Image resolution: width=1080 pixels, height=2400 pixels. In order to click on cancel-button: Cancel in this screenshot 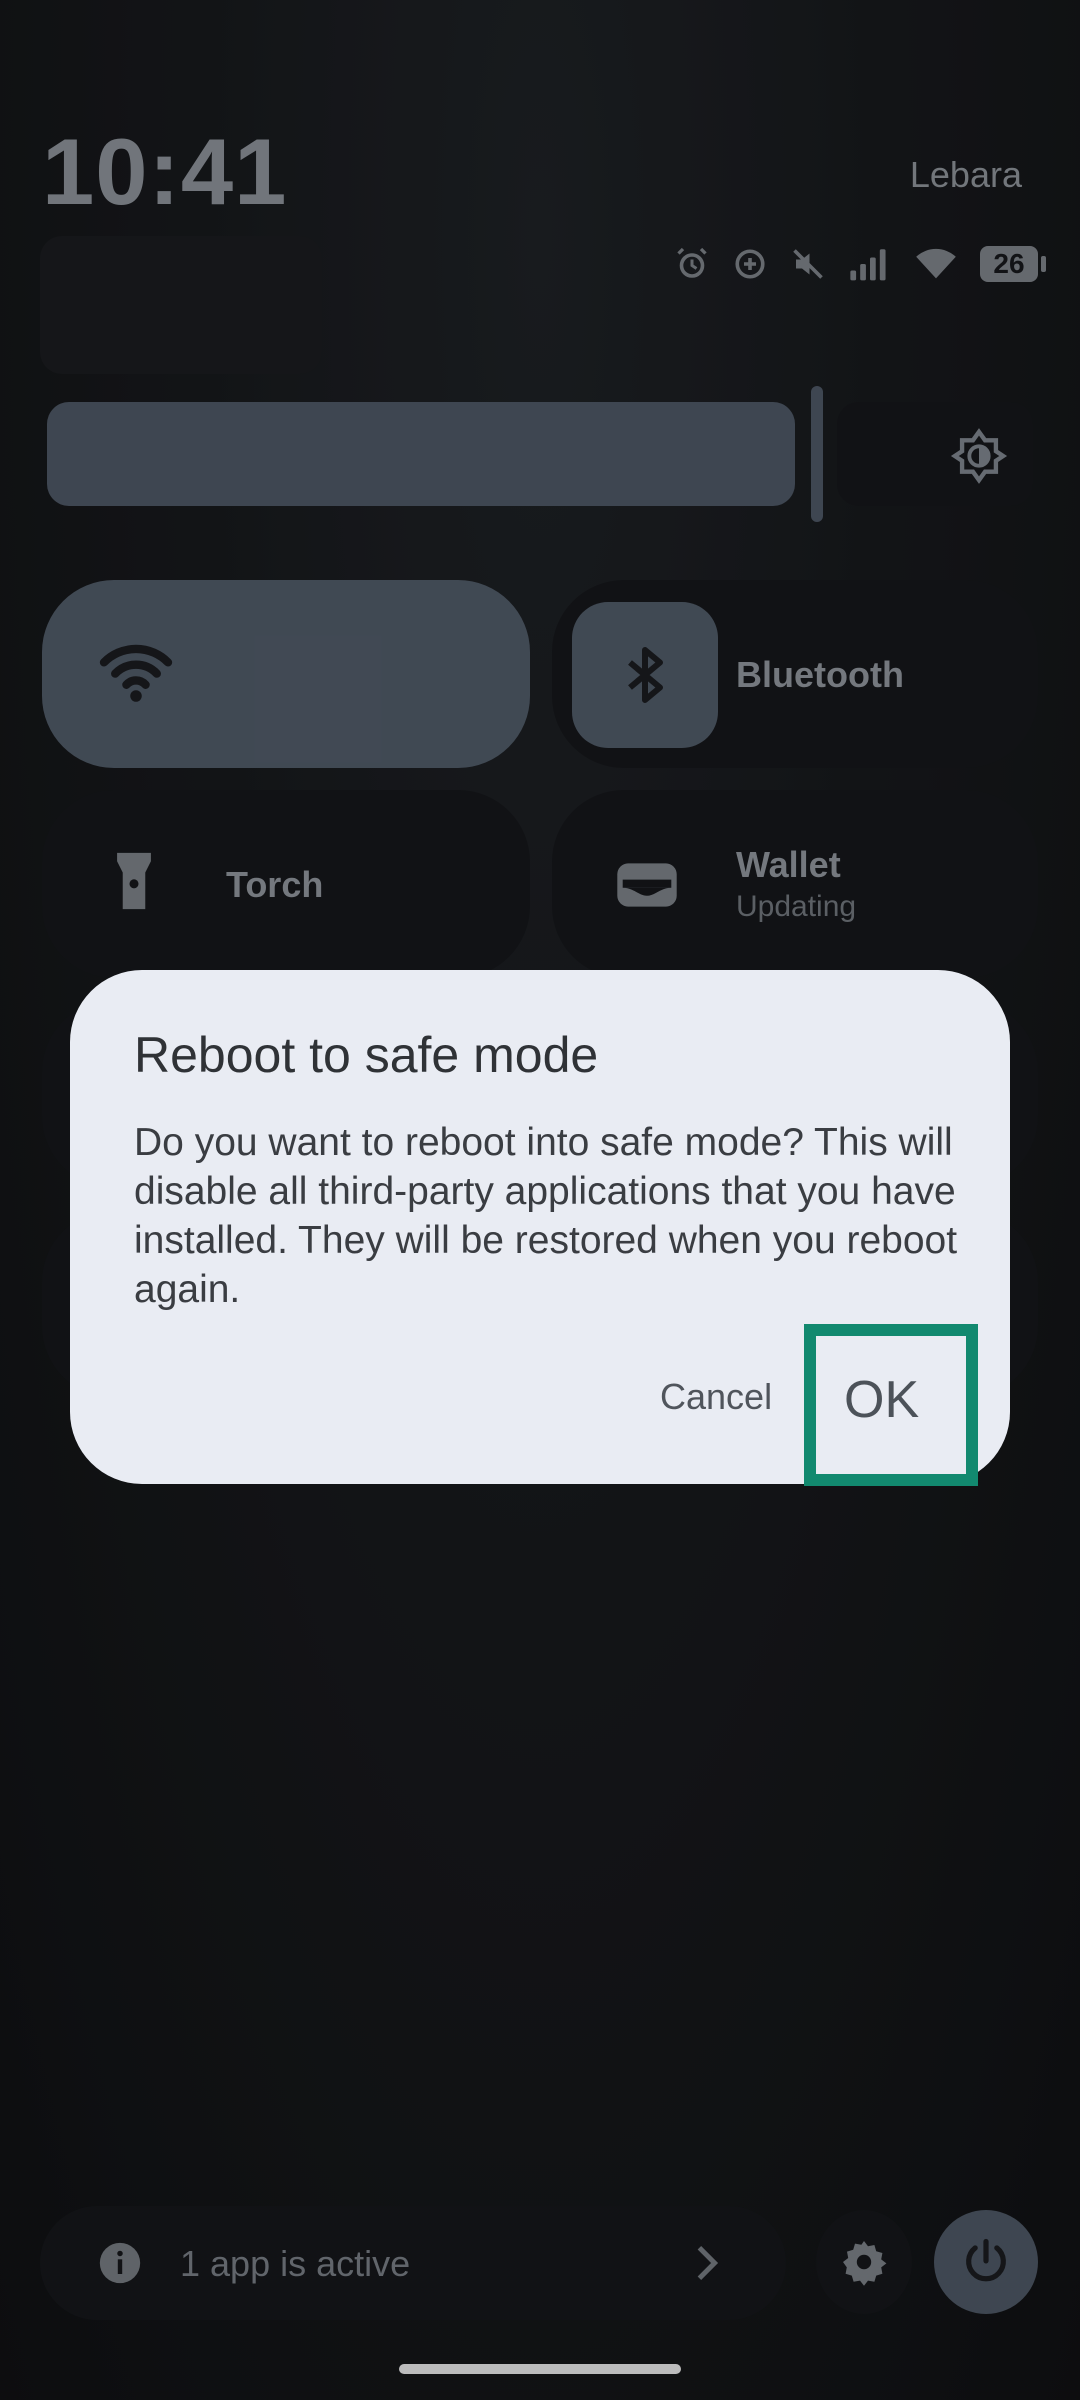, I will do `click(716, 1397)`.